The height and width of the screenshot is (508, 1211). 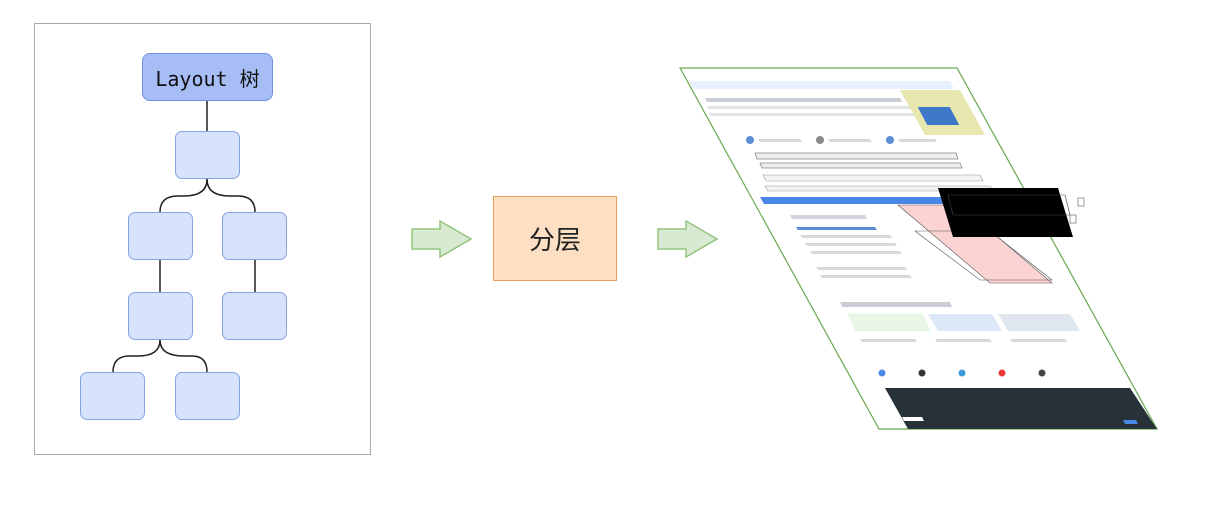 I want to click on right-arrow-icon, so click(x=442, y=239).